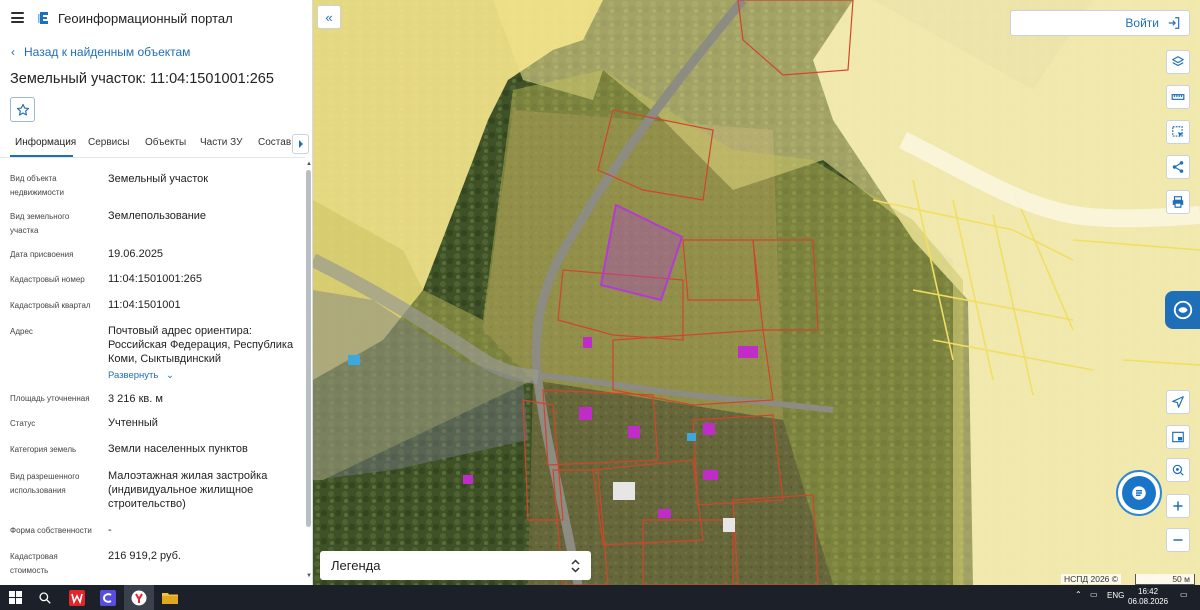  Describe the element at coordinates (47, 279) in the screenshot. I see `property-label: Кадастровый номер` at that location.